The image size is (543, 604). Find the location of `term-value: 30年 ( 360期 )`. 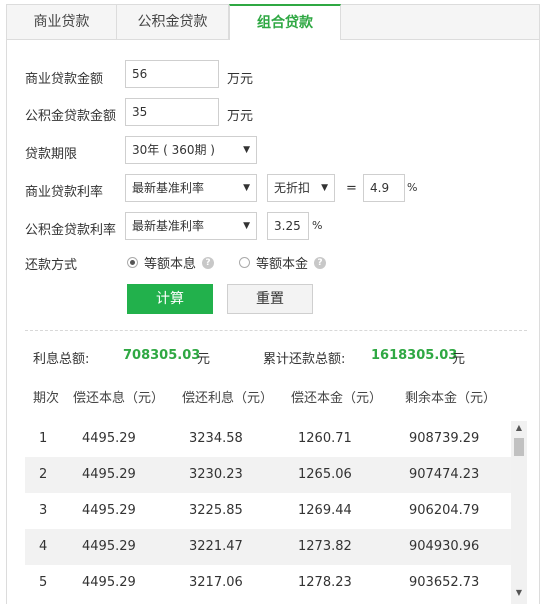

term-value: 30年 ( 360期 ) is located at coordinates (173, 150).